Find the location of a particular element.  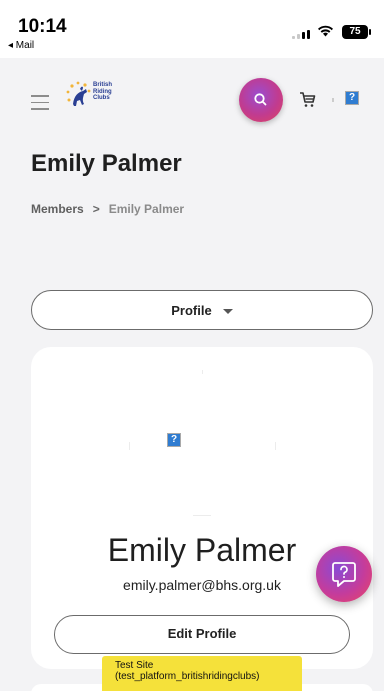

battery-icon: 75 is located at coordinates (356, 32).